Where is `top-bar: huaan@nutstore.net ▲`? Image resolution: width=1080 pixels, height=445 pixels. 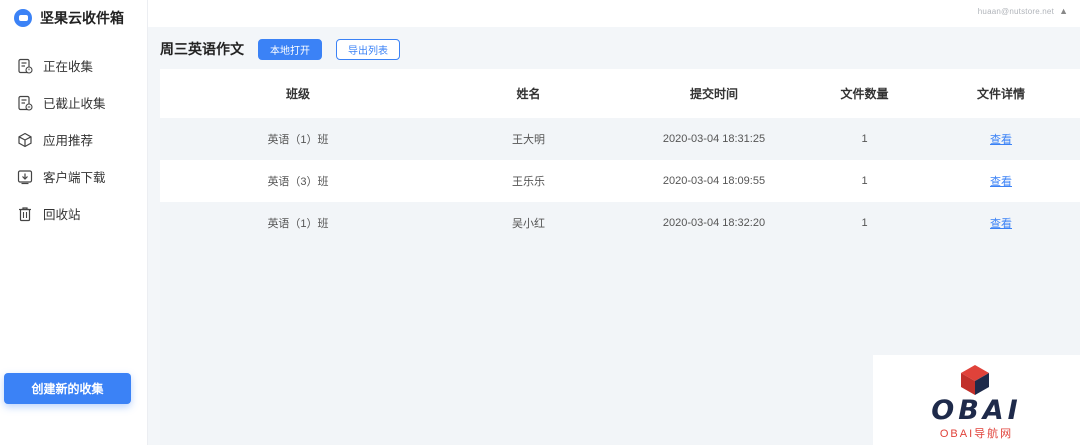 top-bar: huaan@nutstore.net ▲ is located at coordinates (614, 13).